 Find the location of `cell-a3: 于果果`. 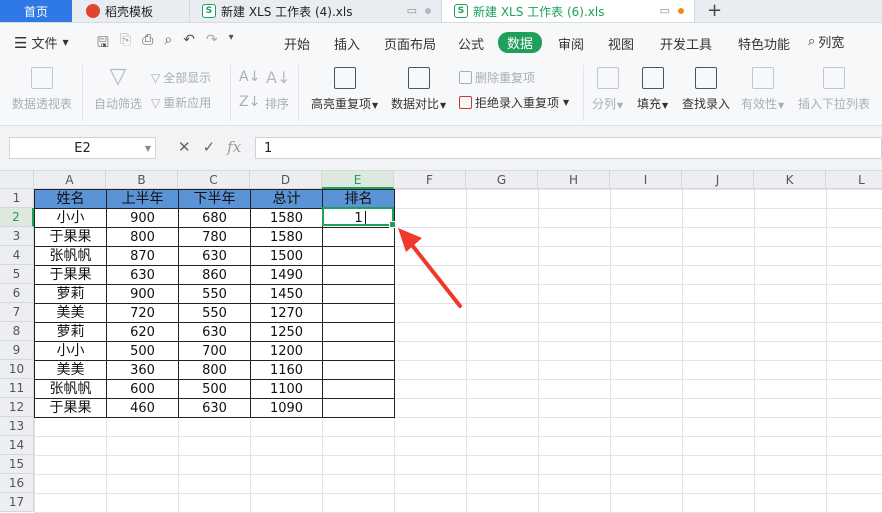

cell-a3: 于果果 is located at coordinates (70, 237).